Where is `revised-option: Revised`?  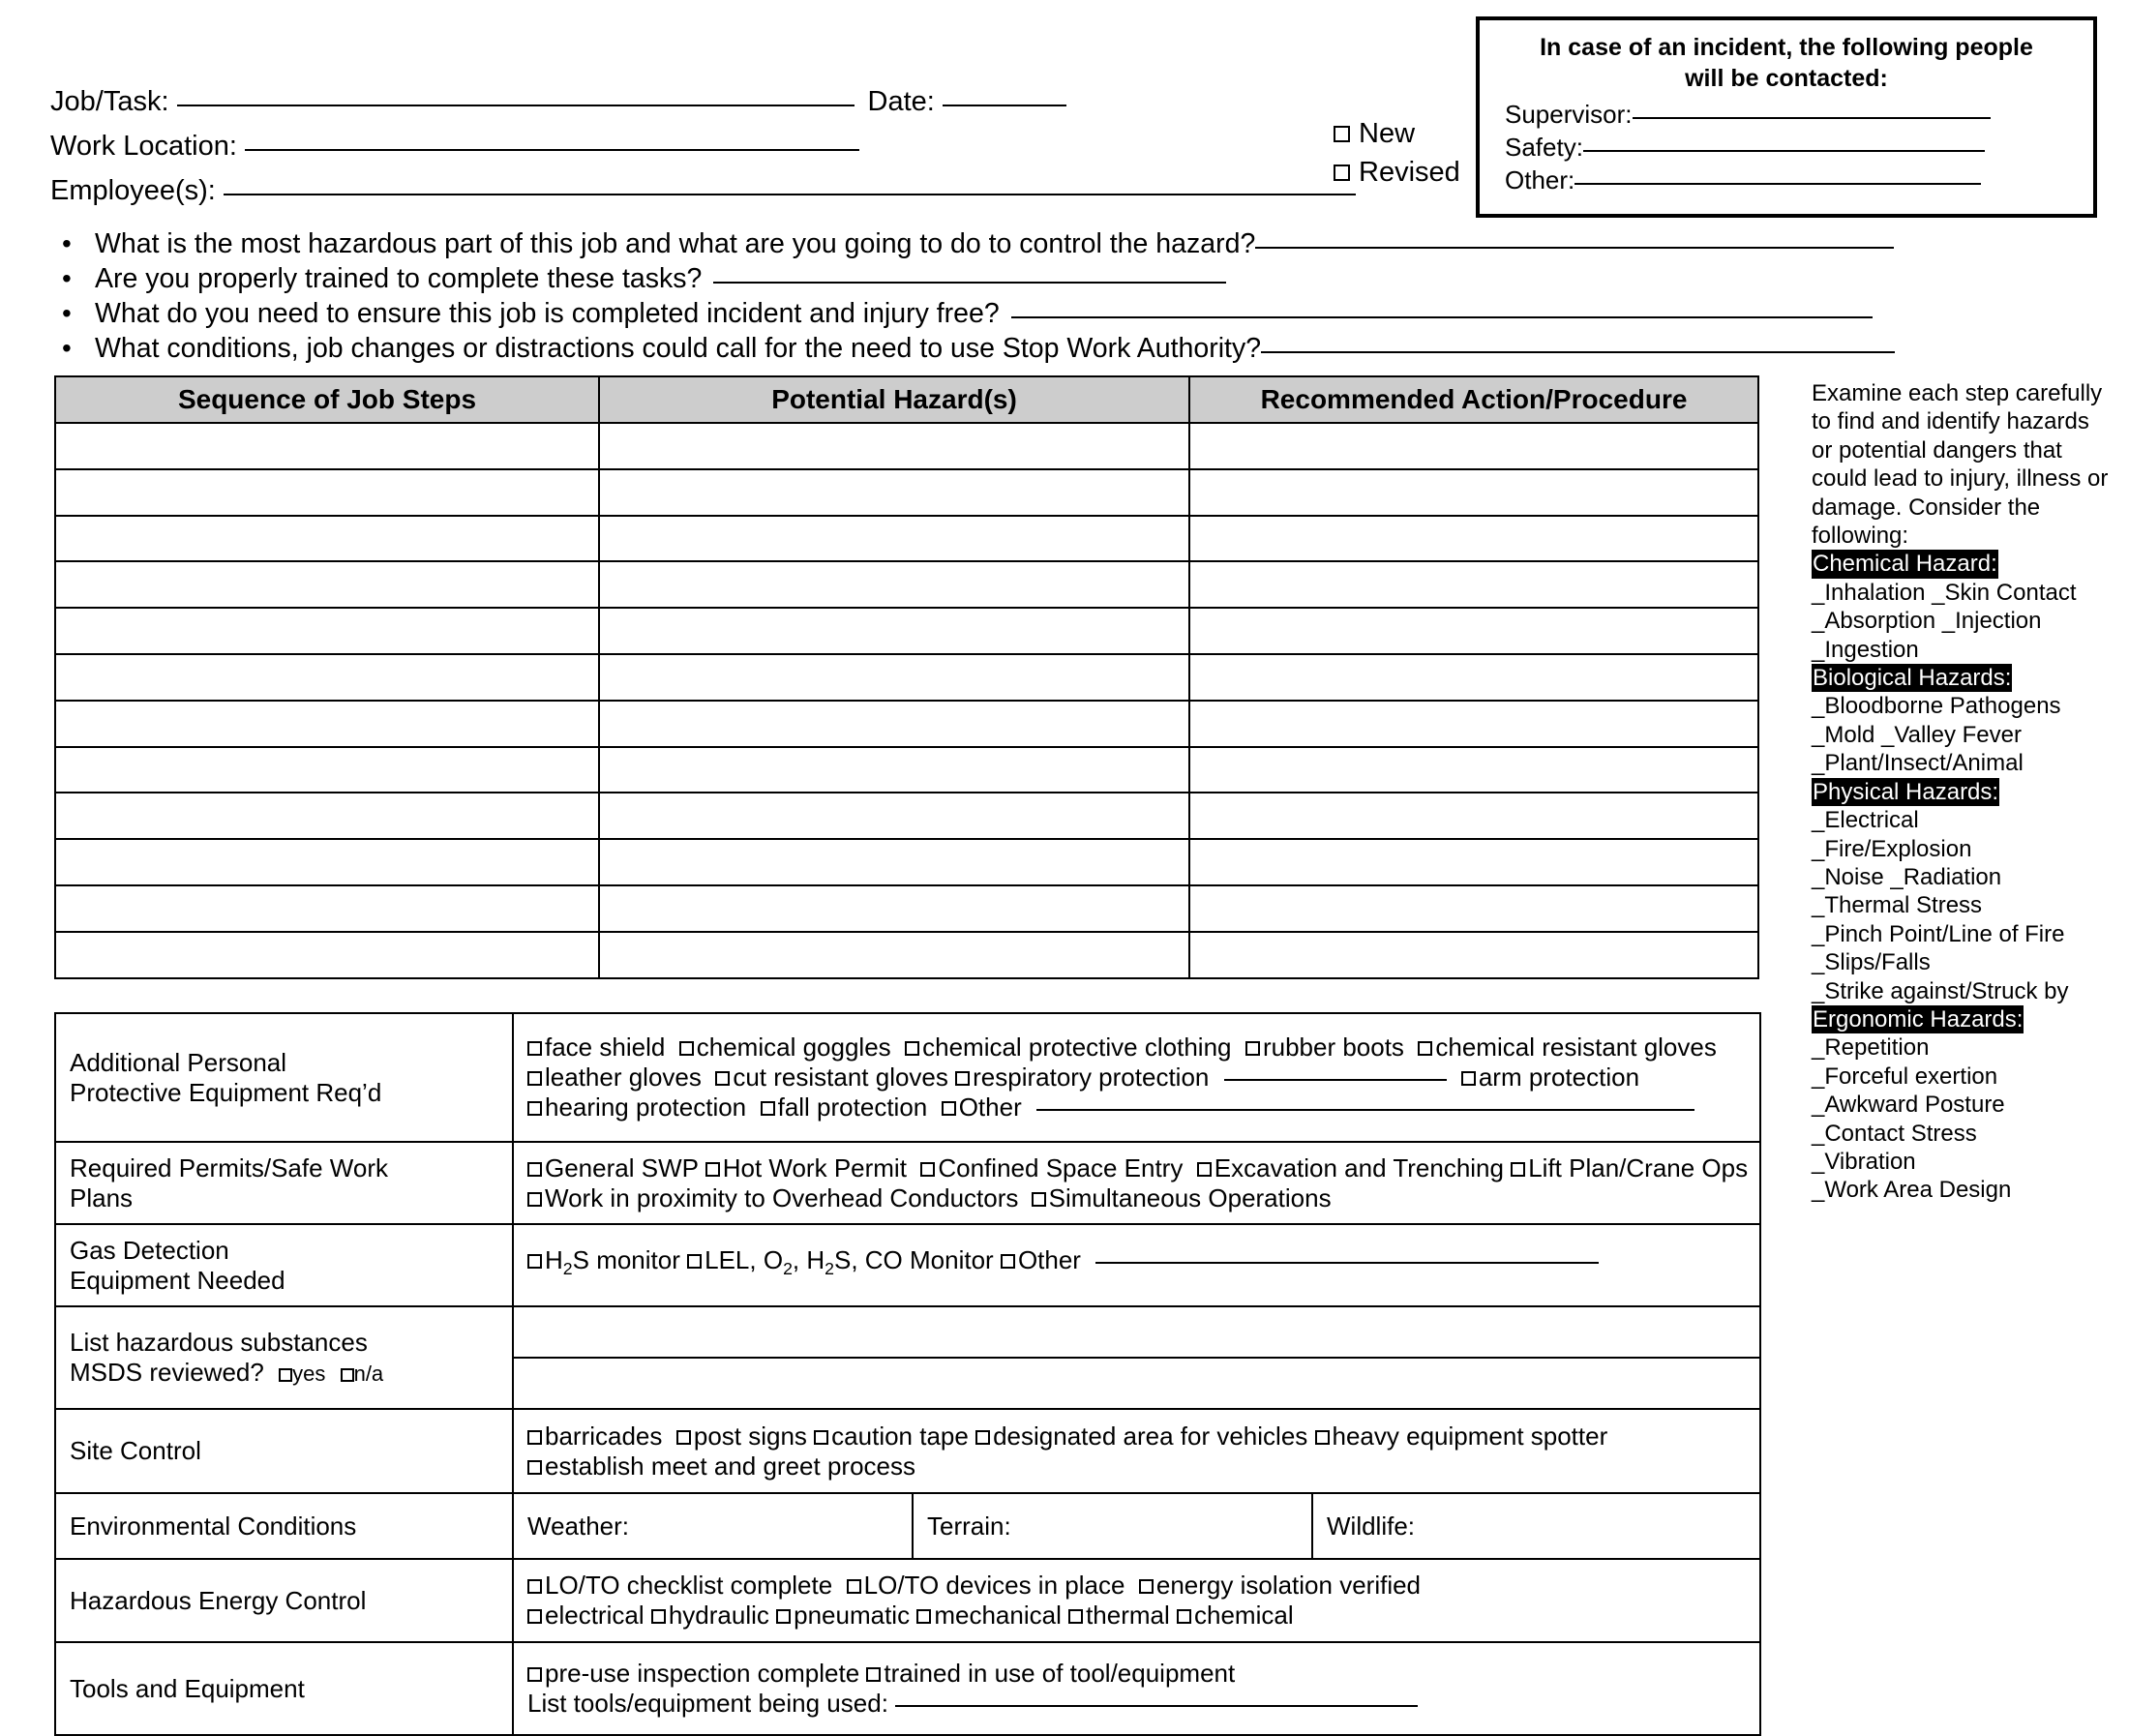
revised-option: Revised is located at coordinates (1397, 172).